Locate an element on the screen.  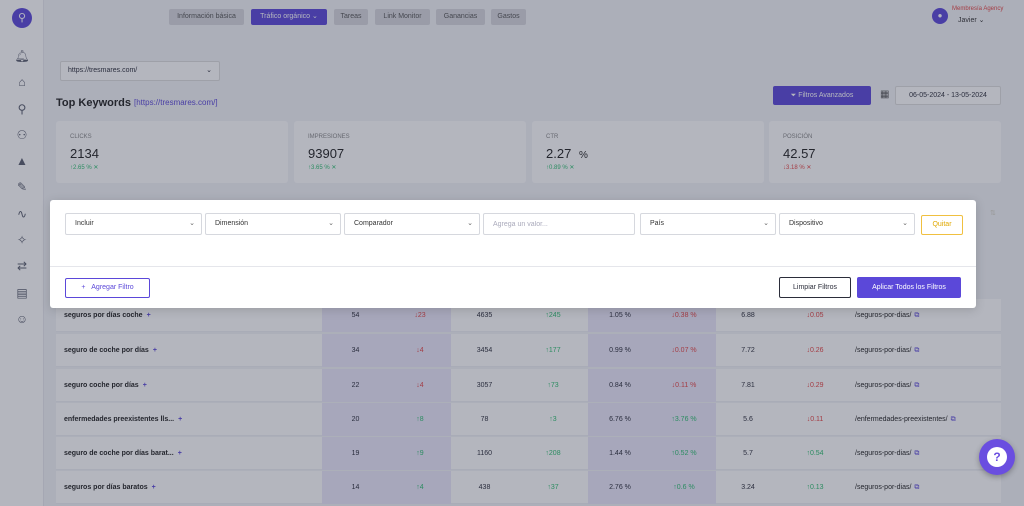
plus-icon: + is located at coordinates (83, 287).